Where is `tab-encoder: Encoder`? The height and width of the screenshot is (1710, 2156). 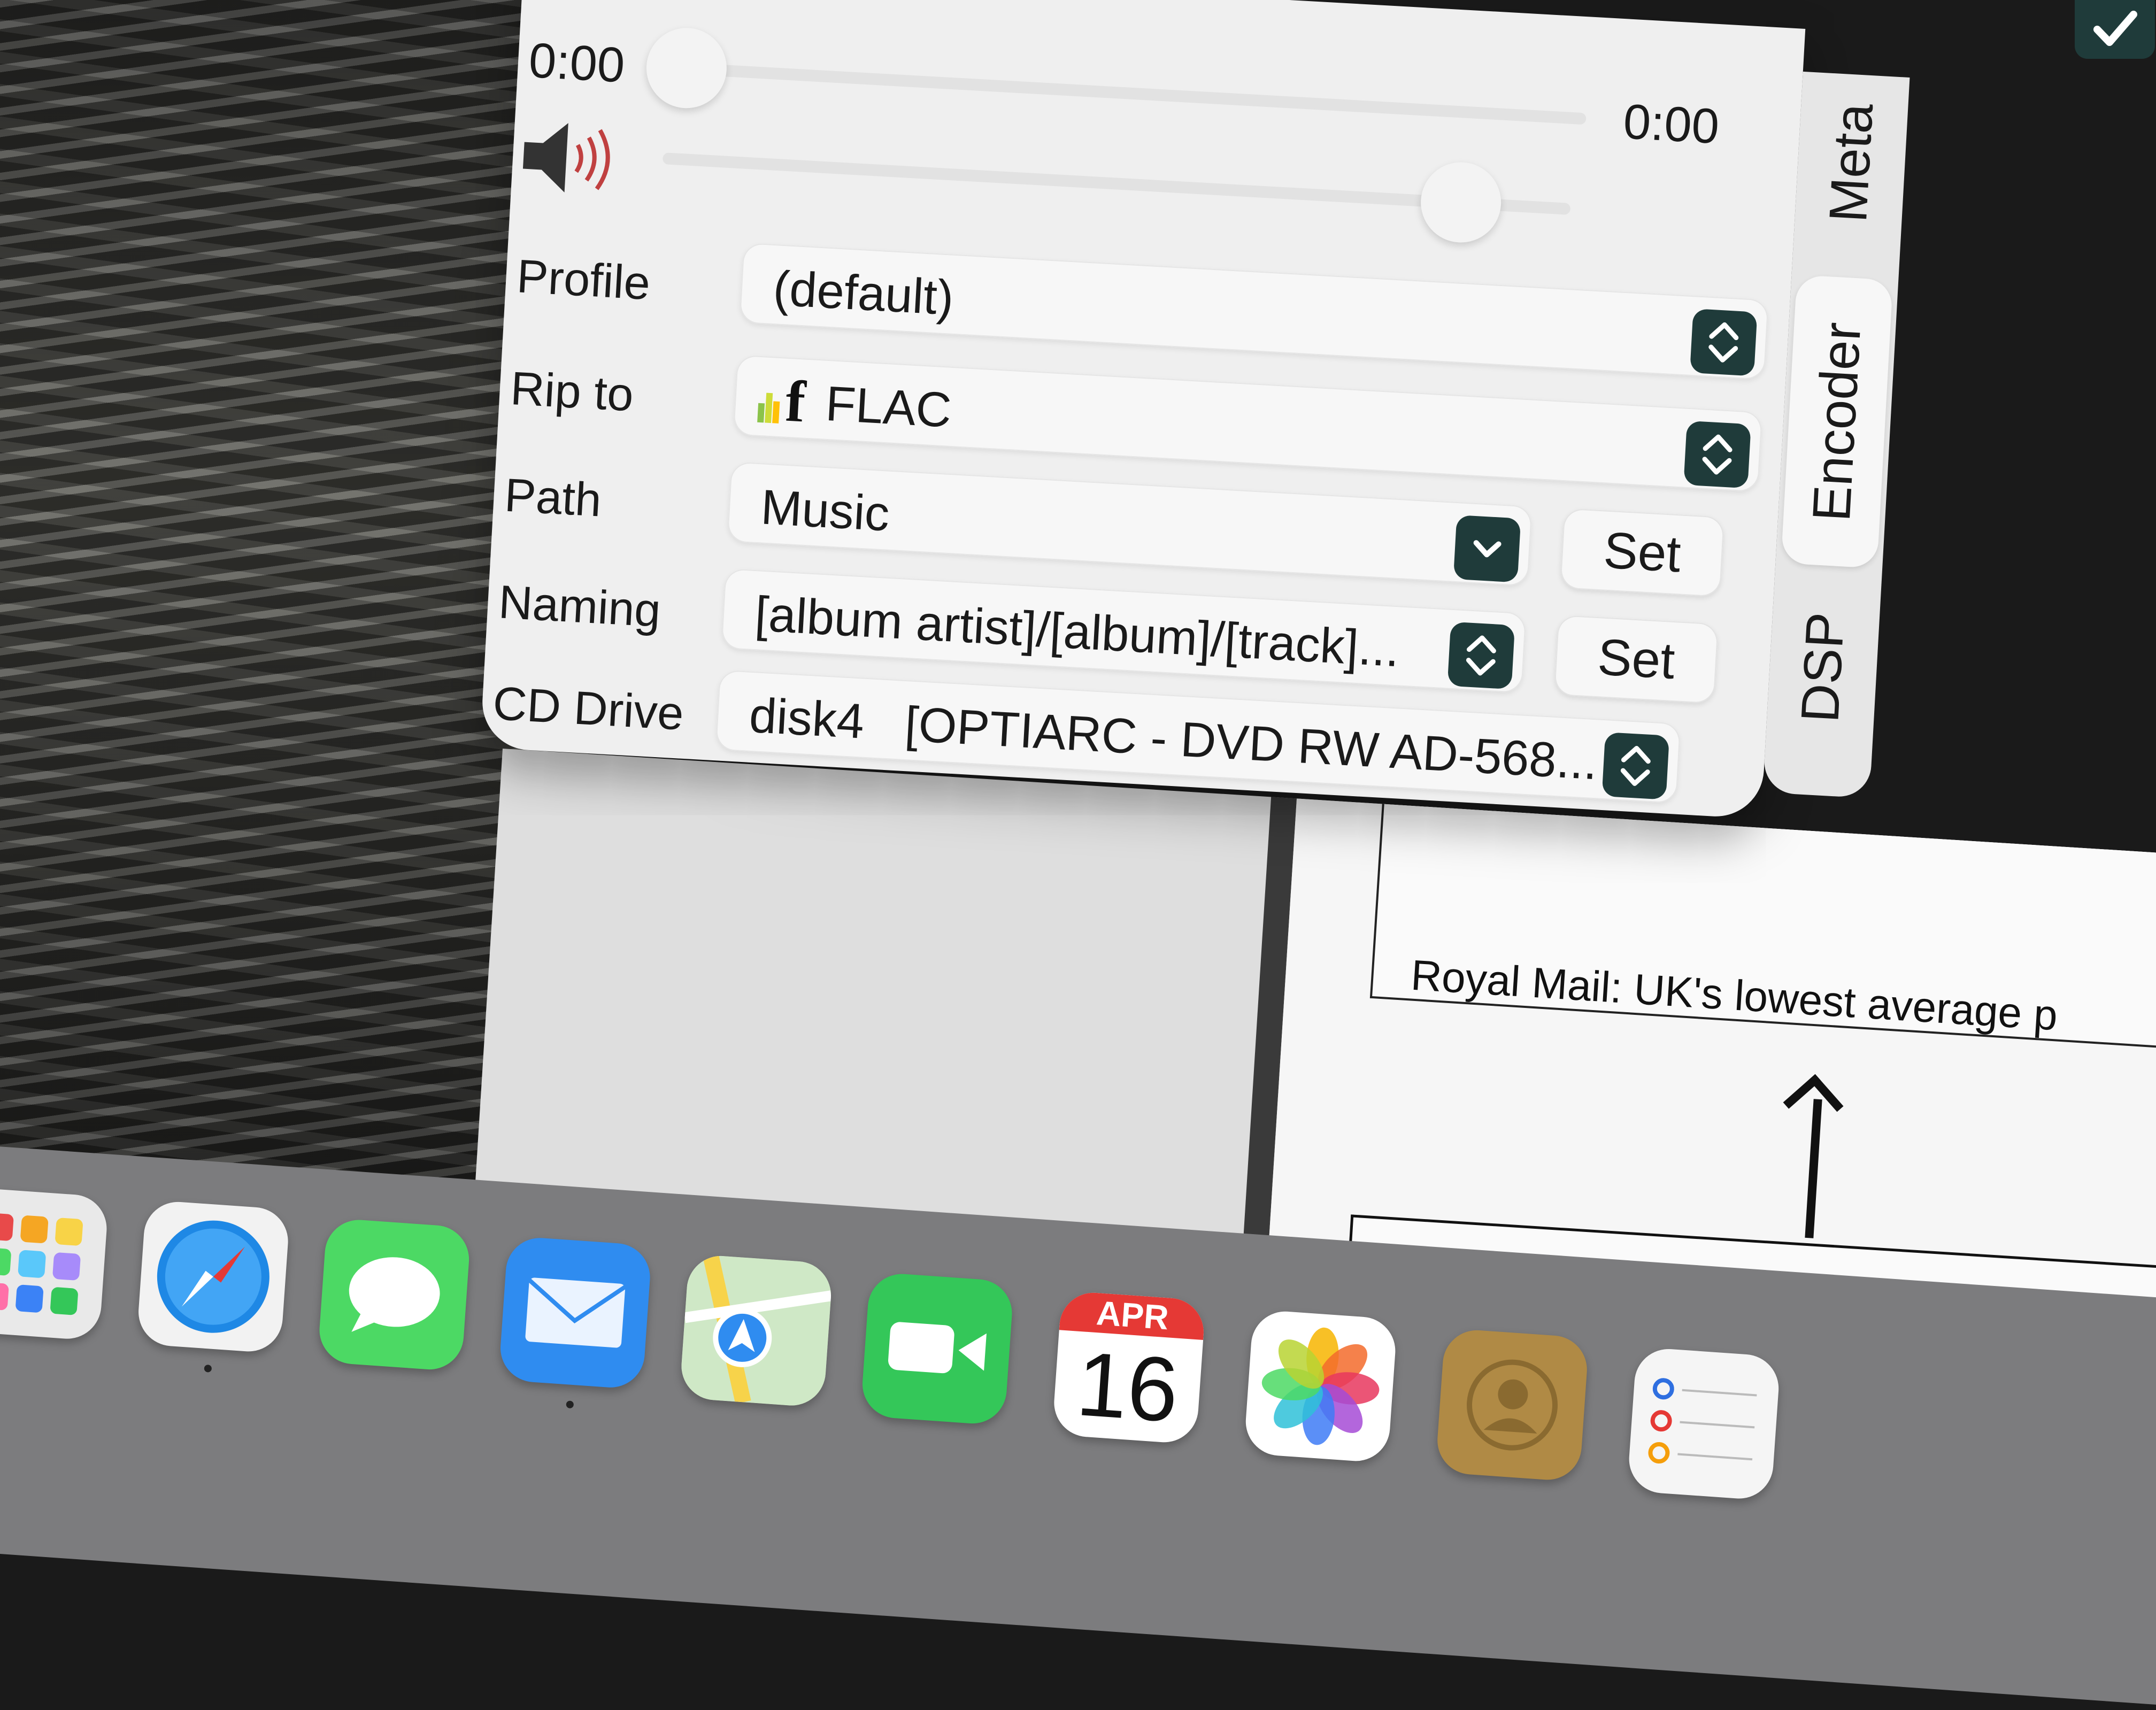 tab-encoder: Encoder is located at coordinates (1837, 421).